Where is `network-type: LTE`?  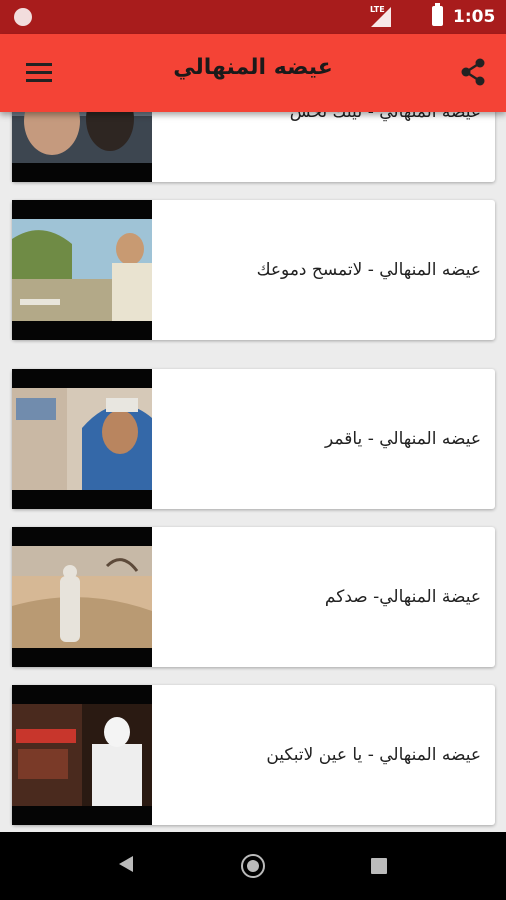 network-type: LTE is located at coordinates (377, 9).